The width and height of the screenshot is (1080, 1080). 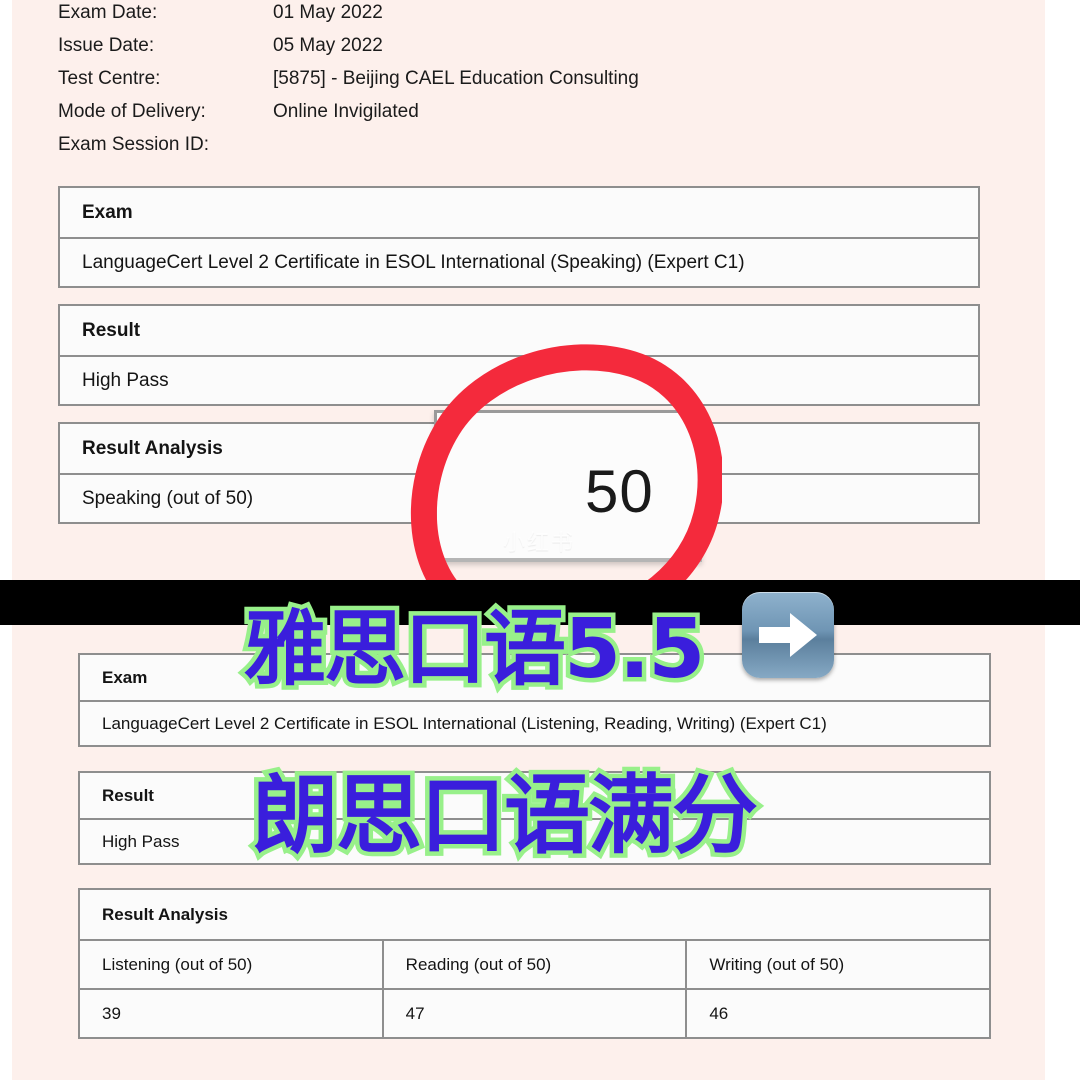 I want to click on watermark-text: 小红书, so click(x=539, y=542).